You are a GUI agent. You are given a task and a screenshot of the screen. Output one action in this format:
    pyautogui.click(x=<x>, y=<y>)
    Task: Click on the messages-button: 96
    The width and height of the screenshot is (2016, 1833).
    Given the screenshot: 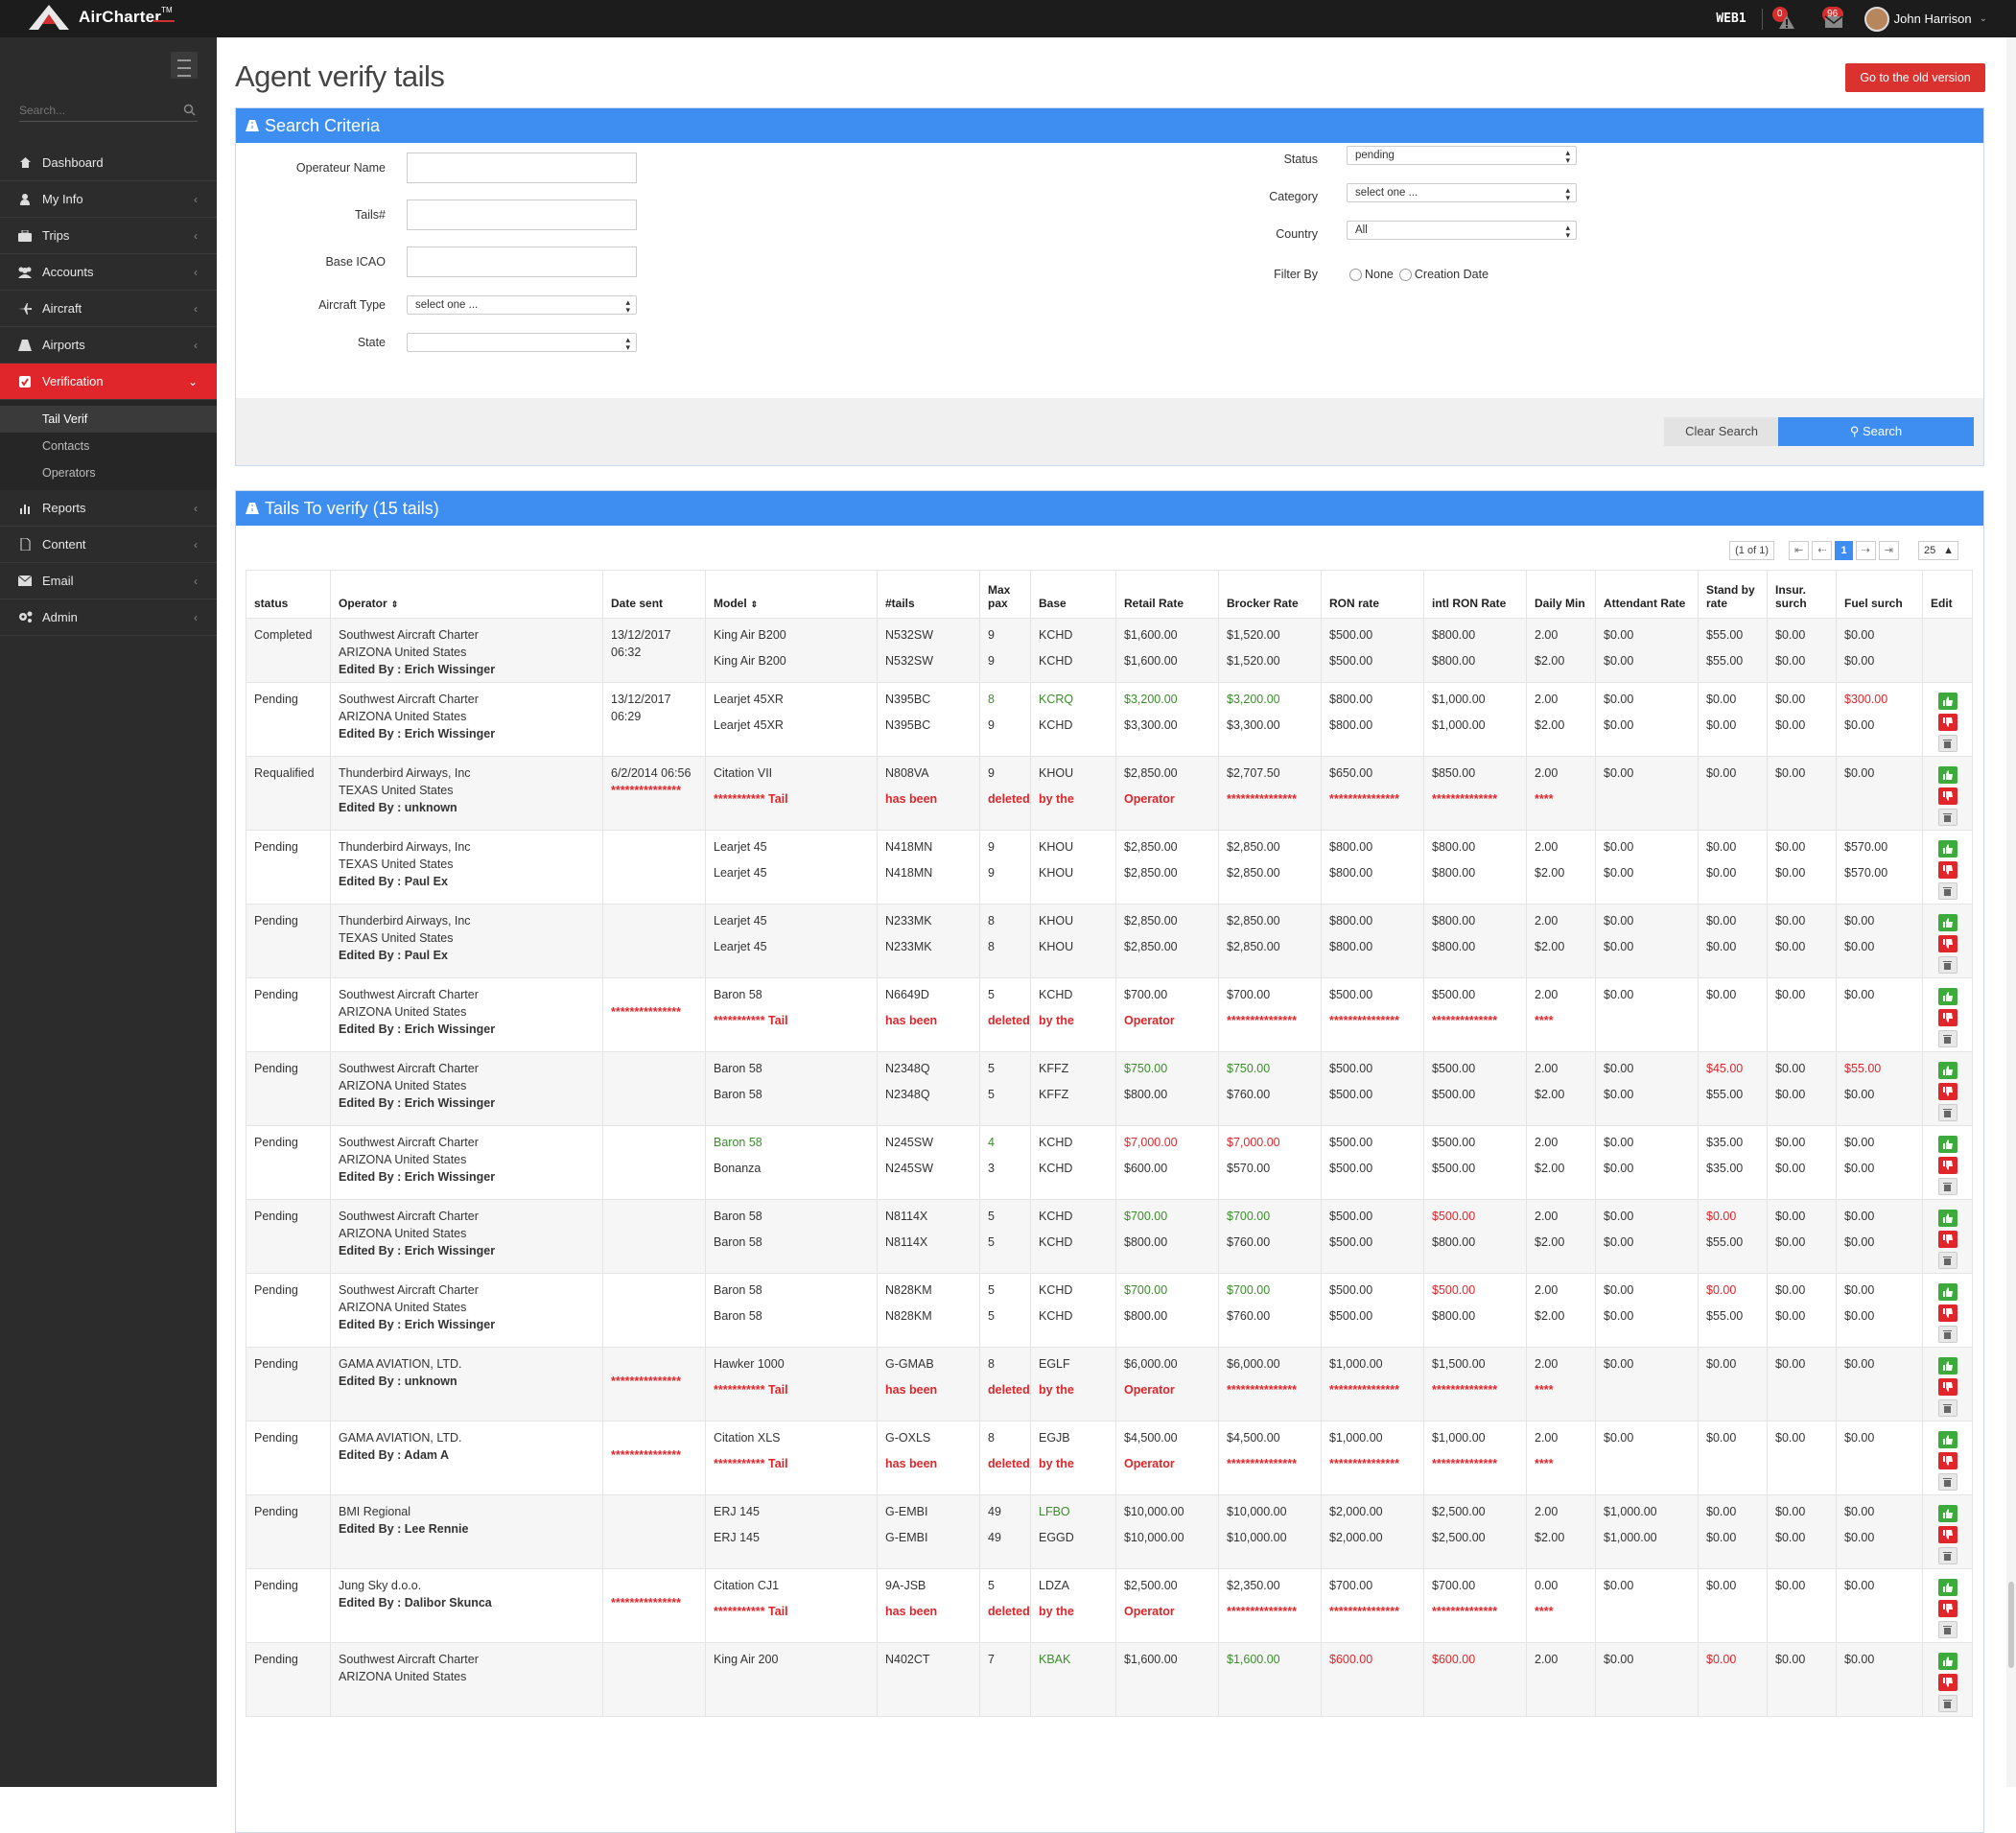 What is the action you would take?
    pyautogui.click(x=1833, y=19)
    